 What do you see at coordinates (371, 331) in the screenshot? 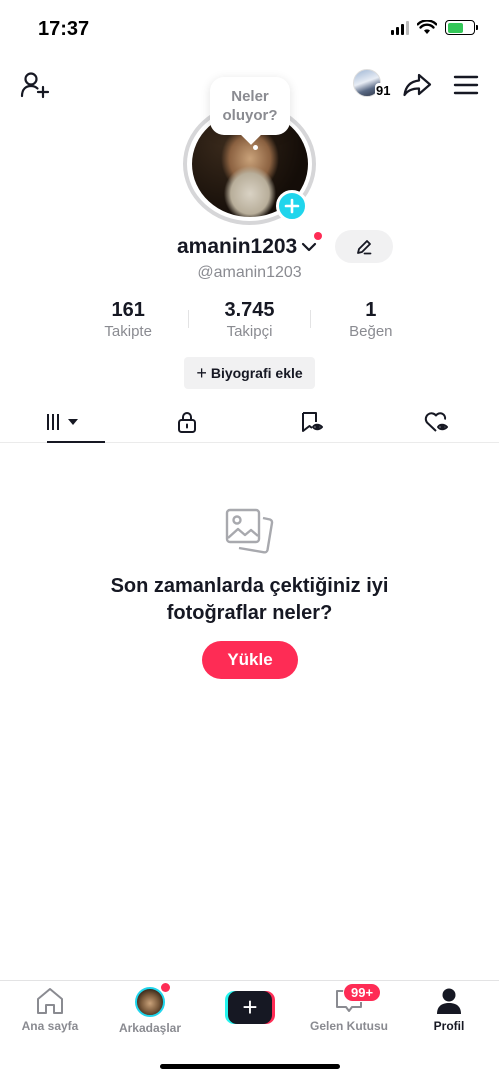
I see `likes-label: Beğen` at bounding box center [371, 331].